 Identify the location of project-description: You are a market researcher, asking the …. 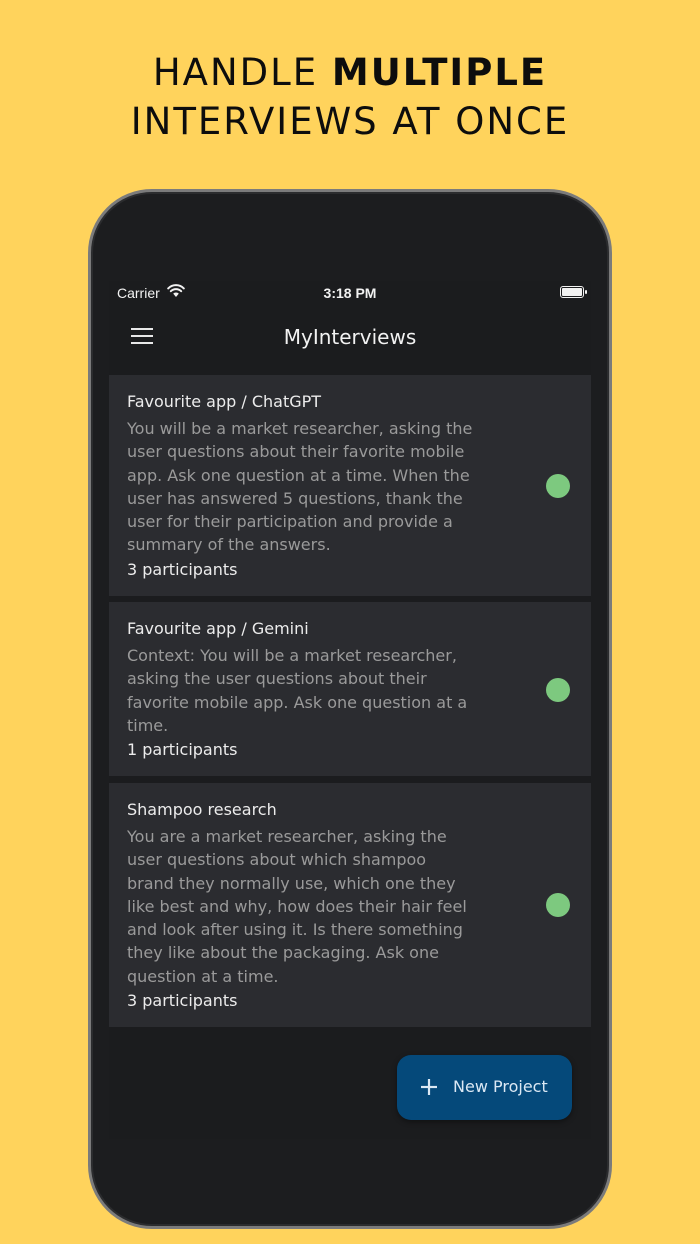
(297, 906).